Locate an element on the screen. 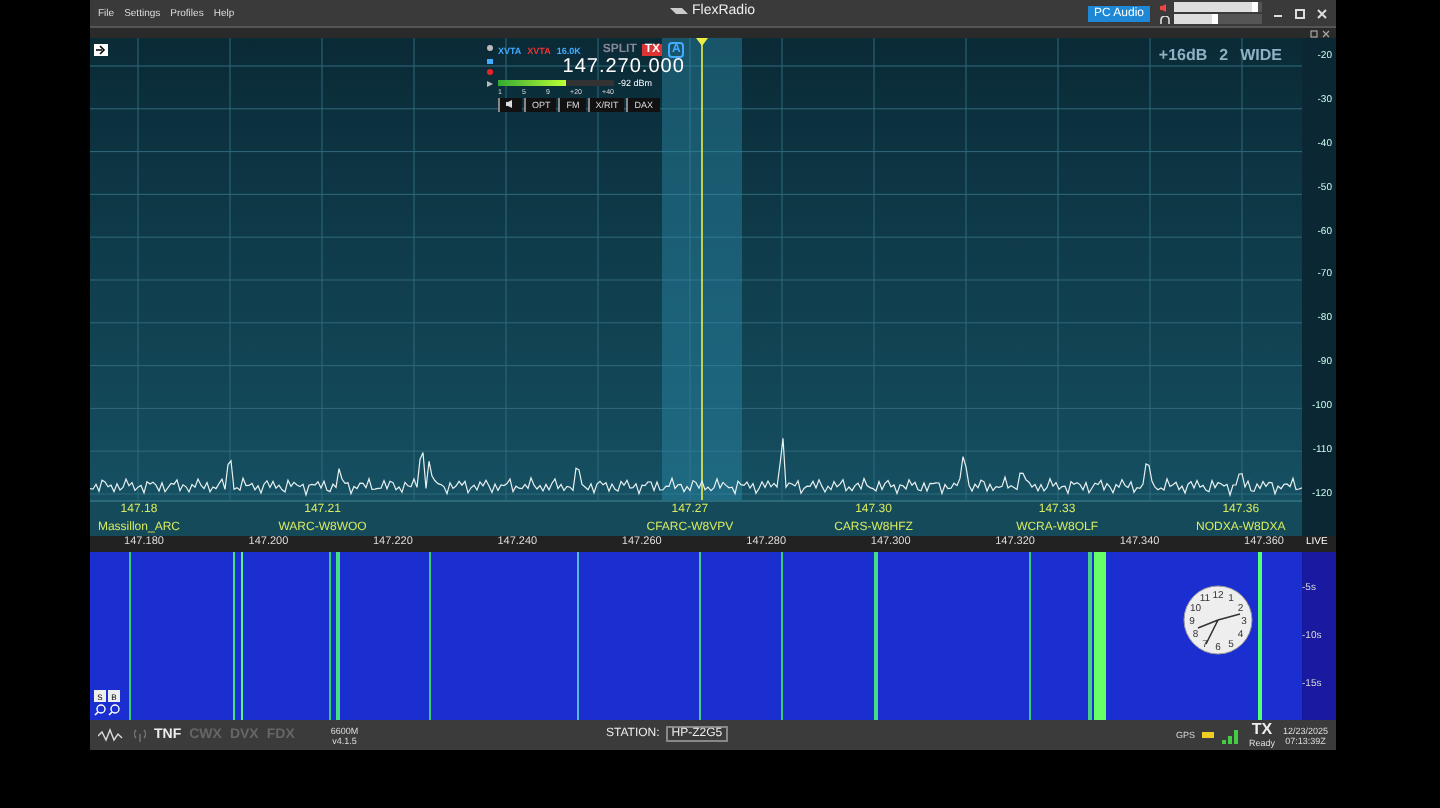  tuning-marker is located at coordinates (702, 269).